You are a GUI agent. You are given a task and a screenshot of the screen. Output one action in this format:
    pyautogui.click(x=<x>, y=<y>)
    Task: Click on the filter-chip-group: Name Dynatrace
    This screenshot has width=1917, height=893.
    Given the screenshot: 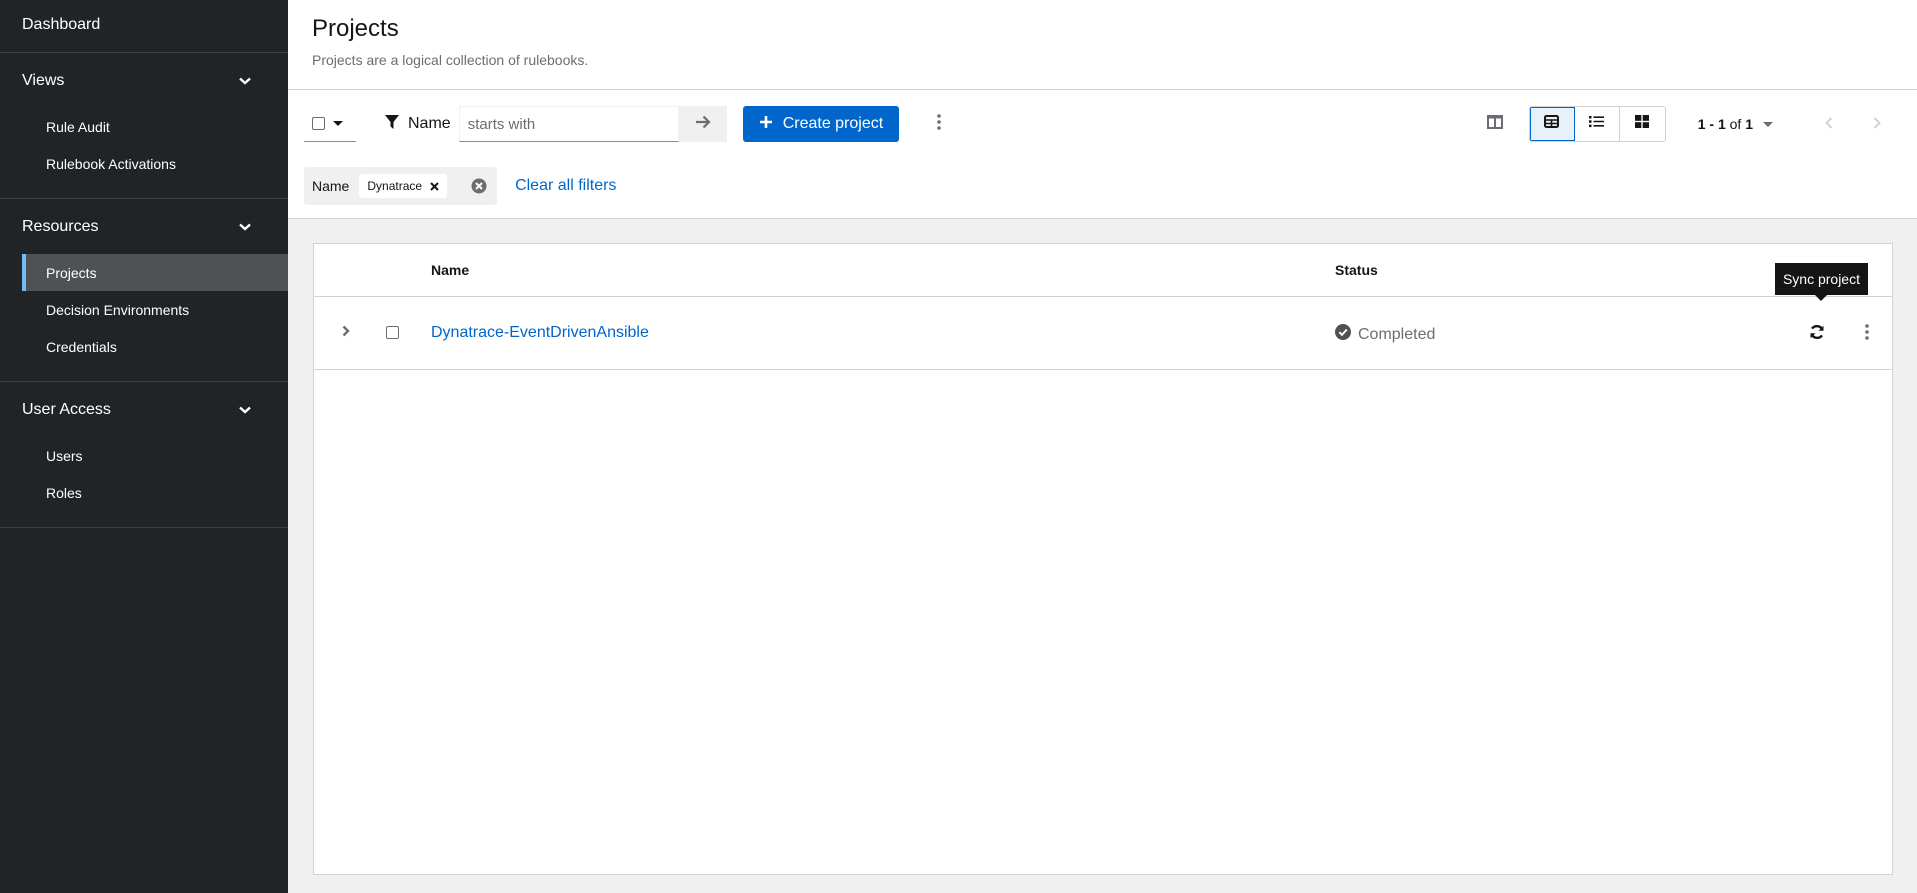 What is the action you would take?
    pyautogui.click(x=401, y=186)
    